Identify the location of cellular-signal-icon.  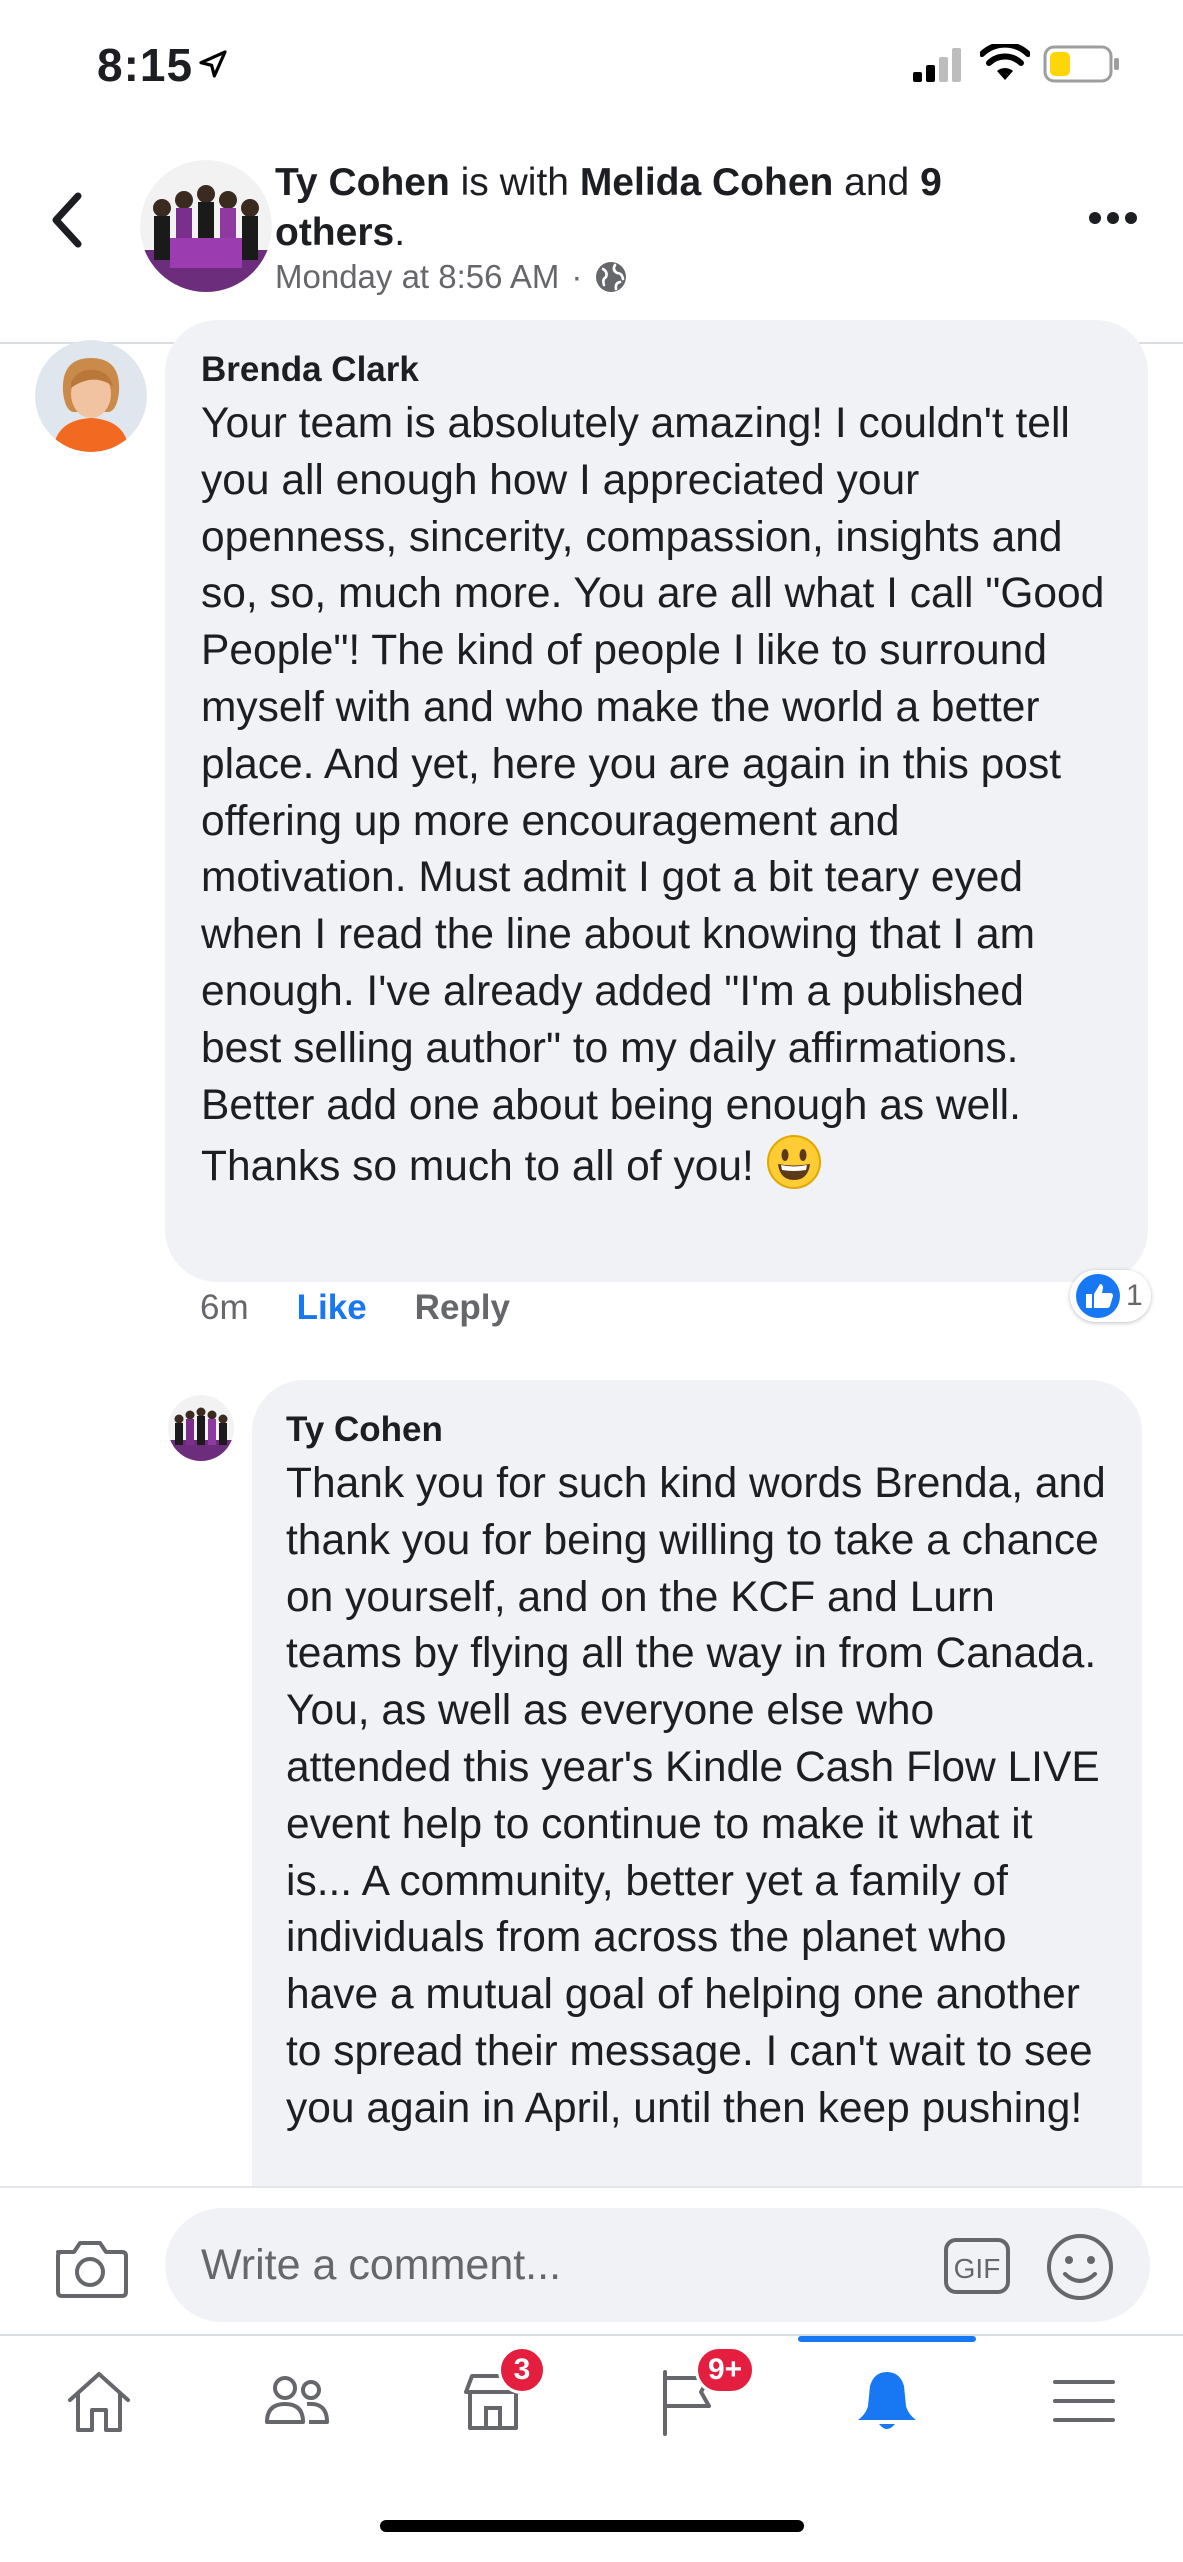
(937, 65).